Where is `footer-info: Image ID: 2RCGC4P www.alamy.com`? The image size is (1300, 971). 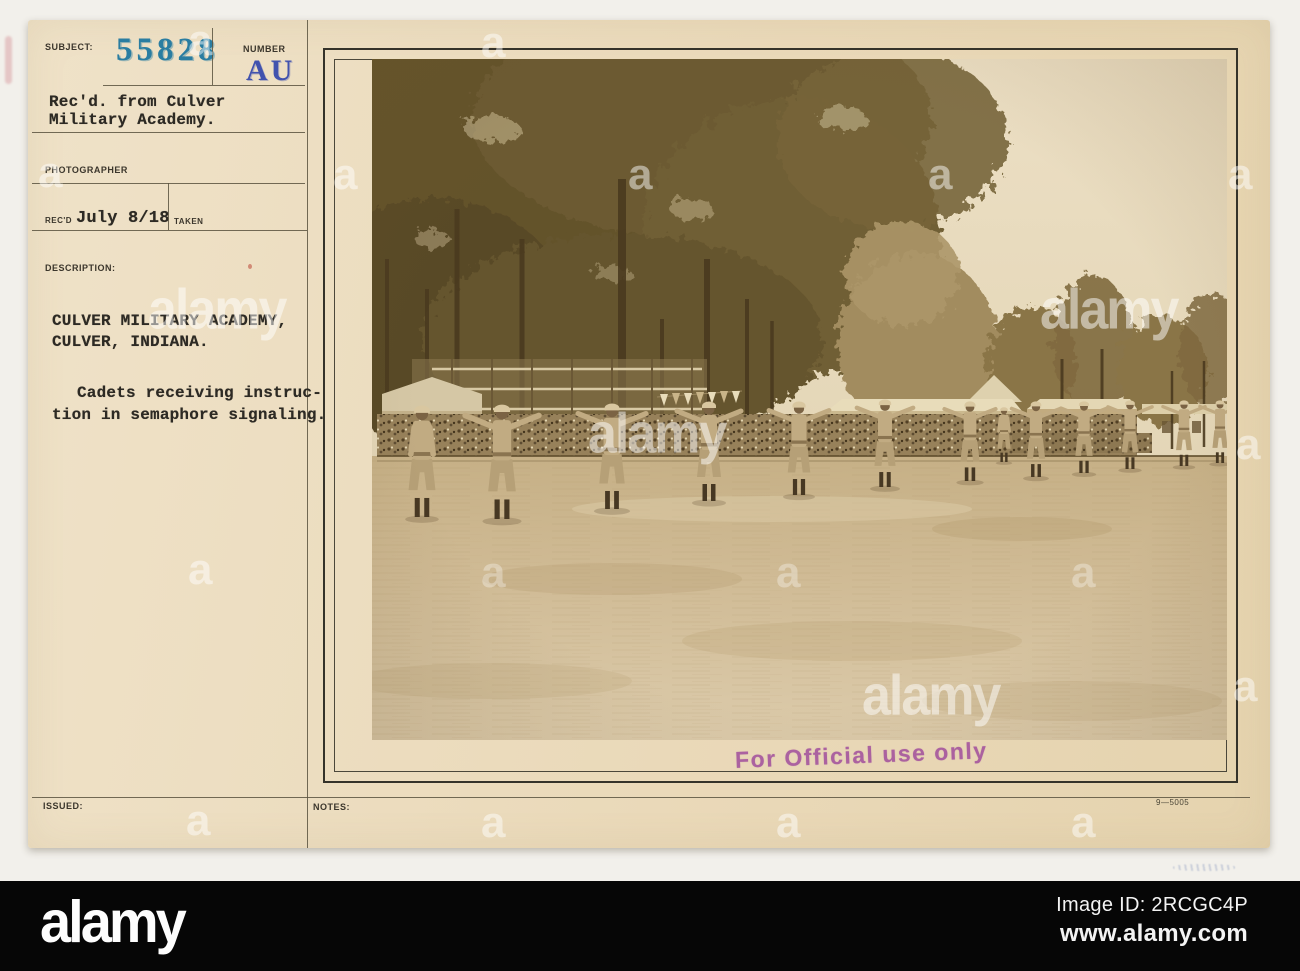
footer-info: Image ID: 2RCGC4P www.alamy.com is located at coordinates (1152, 921).